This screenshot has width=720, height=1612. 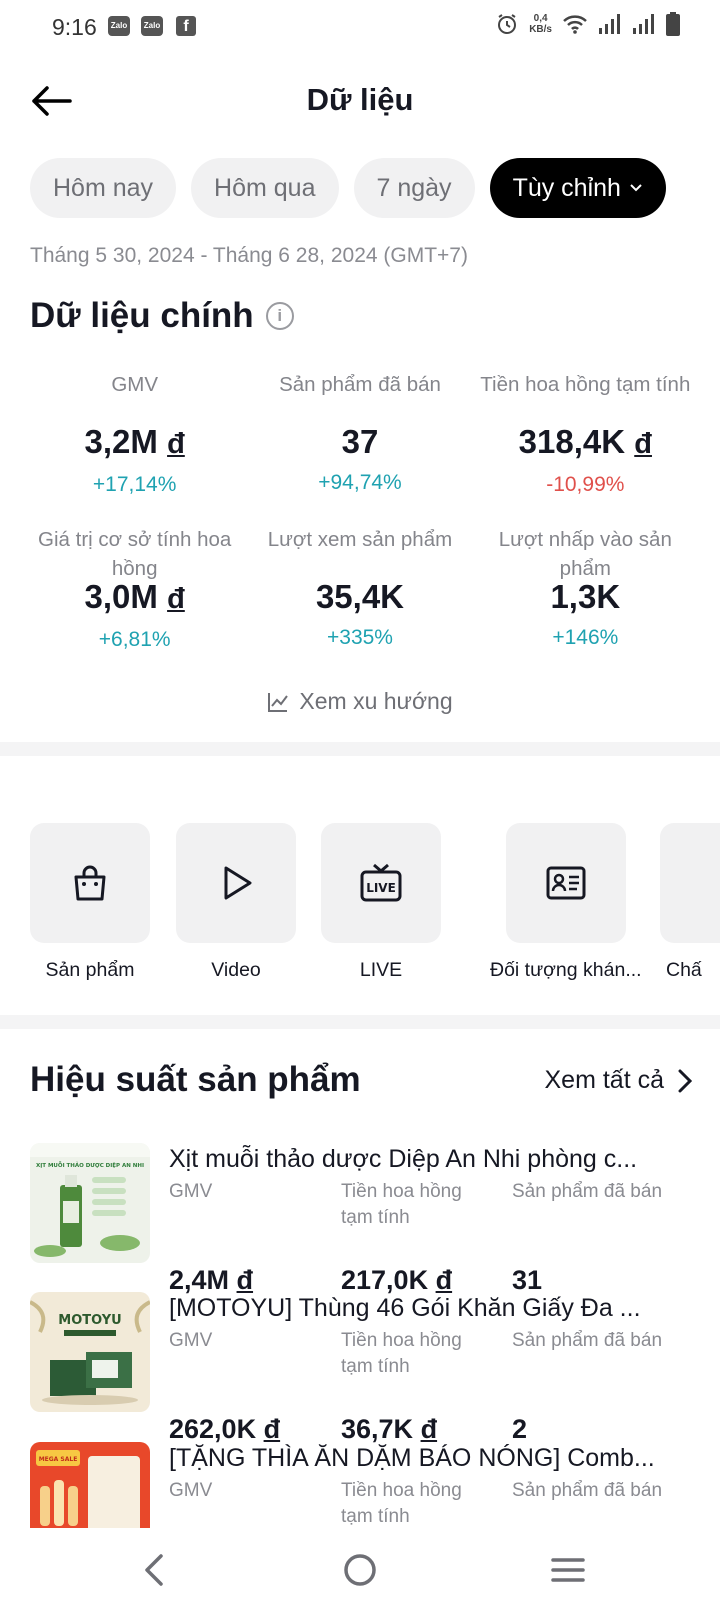 What do you see at coordinates (381, 970) in the screenshot?
I see `tile-label: LIVE` at bounding box center [381, 970].